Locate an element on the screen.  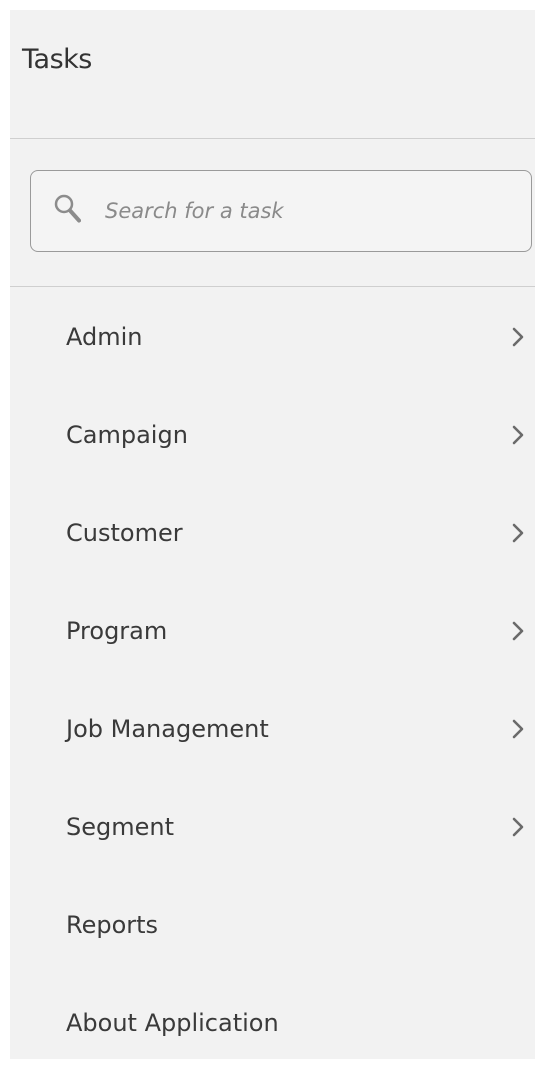
menu-item-reports: Reports is located at coordinates (272, 925).